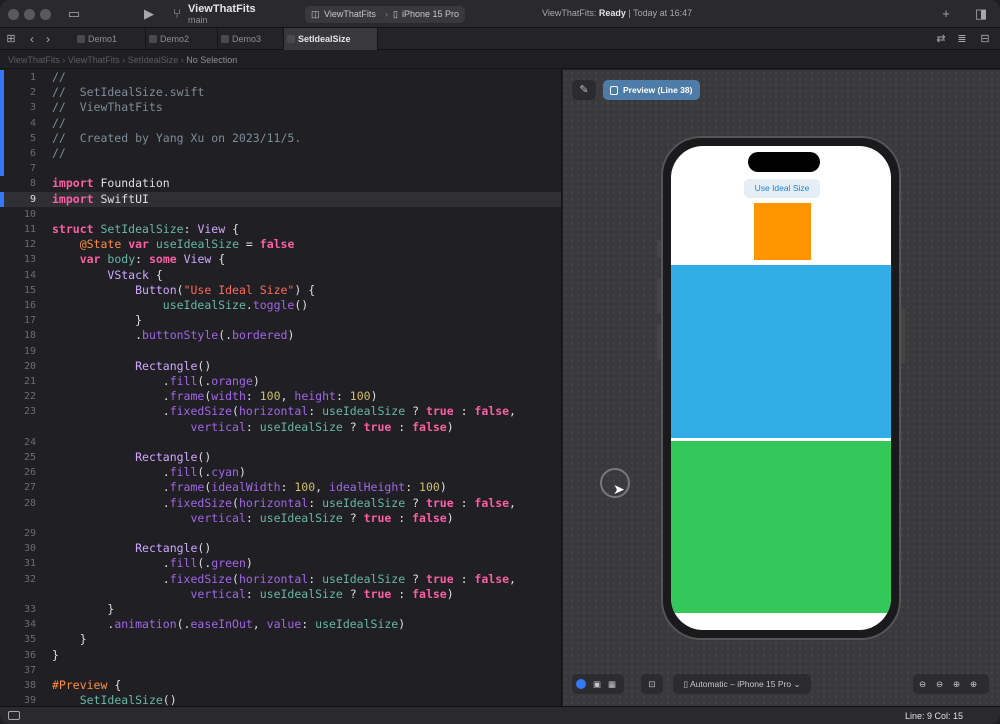 This screenshot has height=724, width=1000. I want to click on code-line: 21 .fill(.orange), so click(280, 381).